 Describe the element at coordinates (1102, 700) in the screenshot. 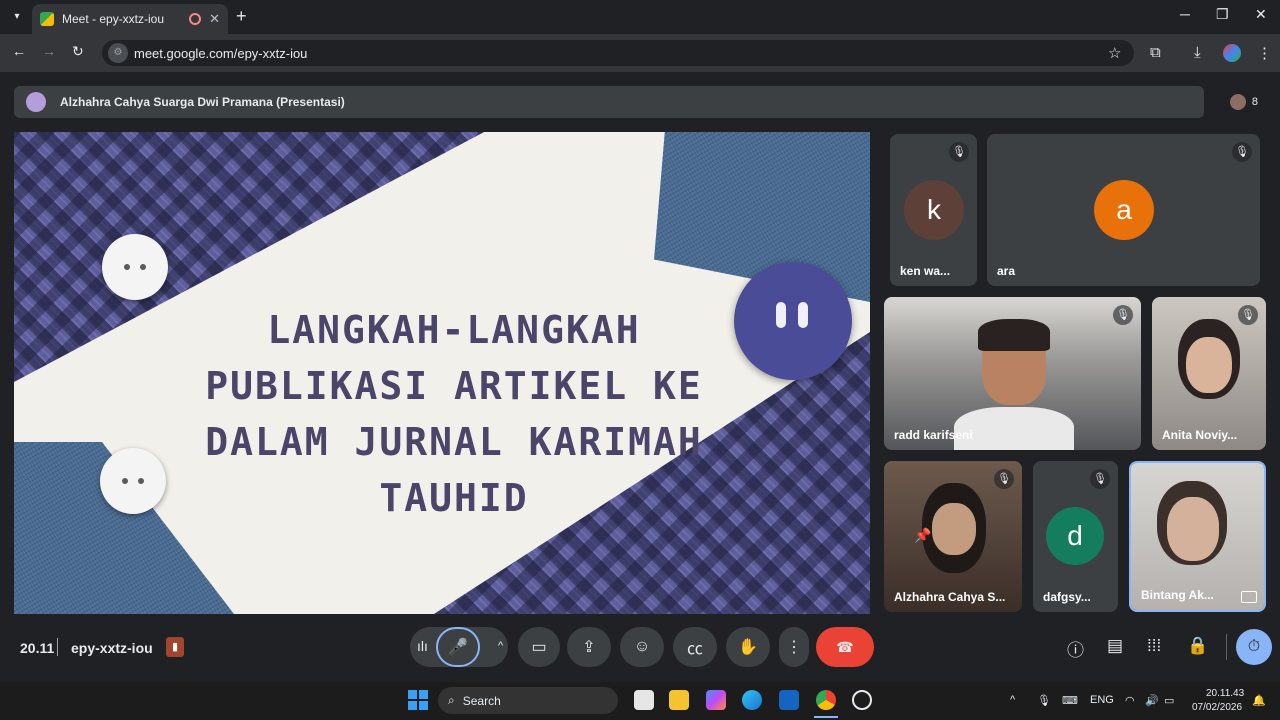

I see `language-indicator: ENG` at that location.